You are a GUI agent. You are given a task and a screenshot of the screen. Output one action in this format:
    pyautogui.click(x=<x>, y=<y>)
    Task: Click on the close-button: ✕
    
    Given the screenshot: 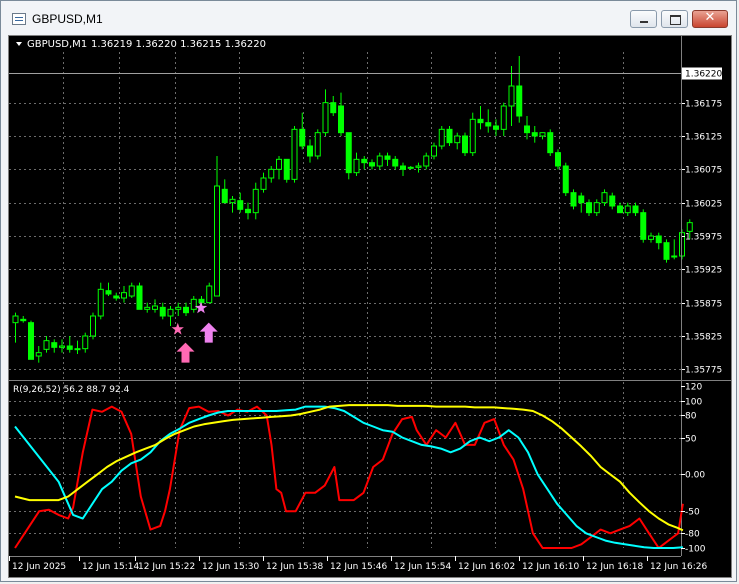 What is the action you would take?
    pyautogui.click(x=710, y=19)
    